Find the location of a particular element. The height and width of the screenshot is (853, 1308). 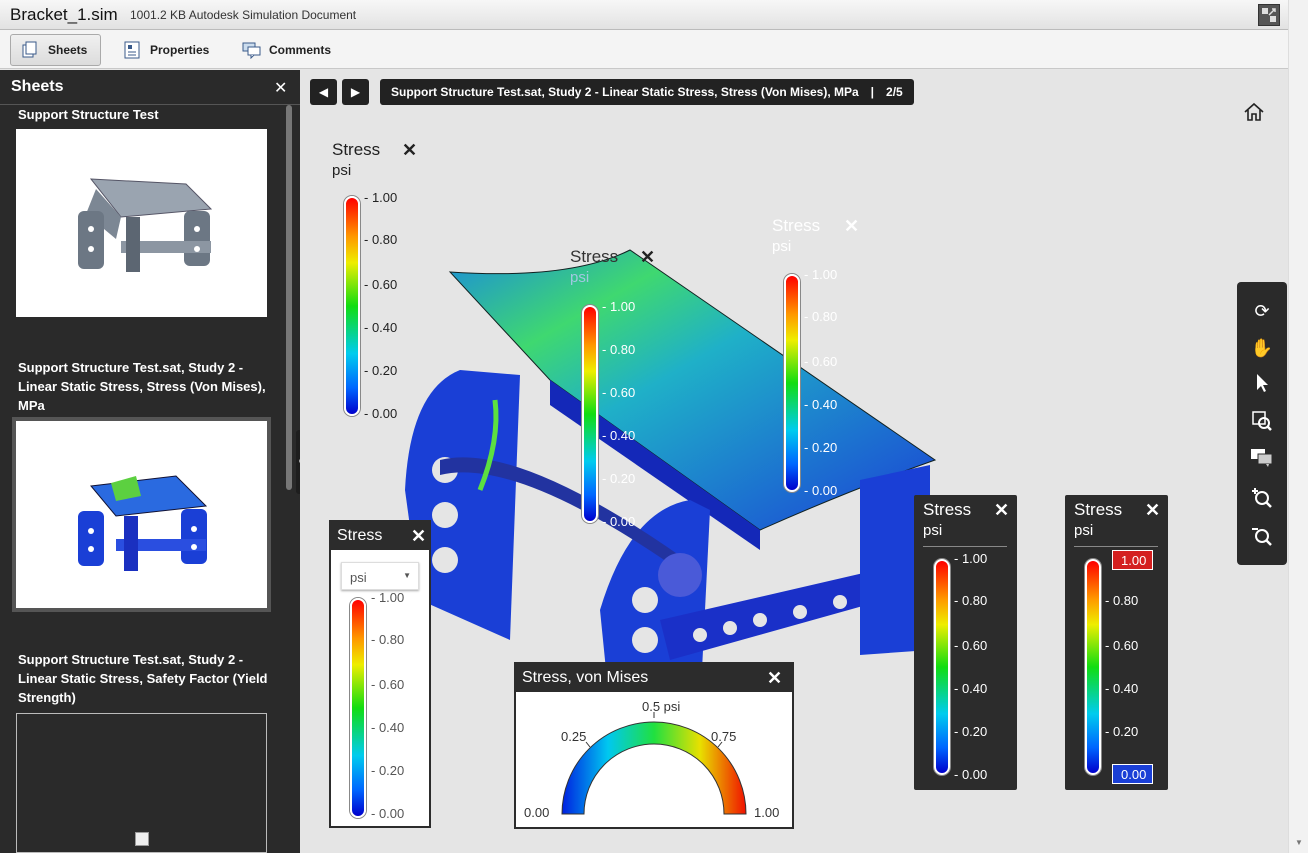

properties-icon is located at coordinates (132, 50).